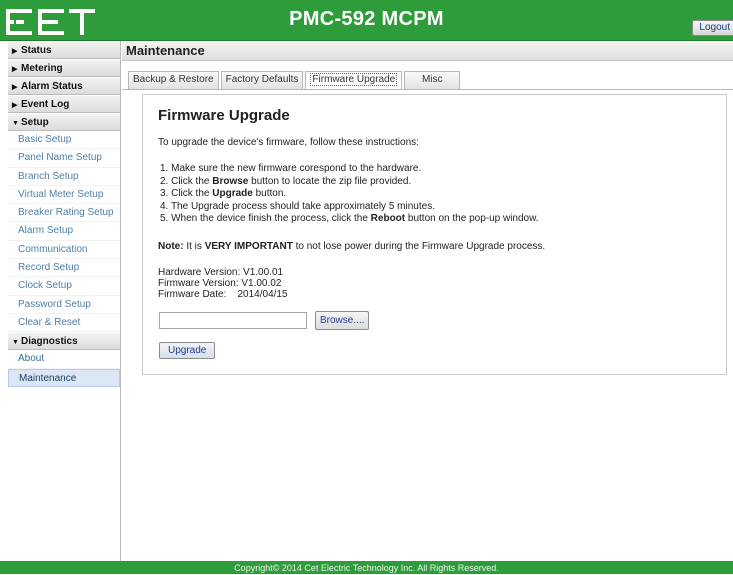 The width and height of the screenshot is (733, 575). I want to click on app-title: PMC-592 MCPM, so click(366, 19).